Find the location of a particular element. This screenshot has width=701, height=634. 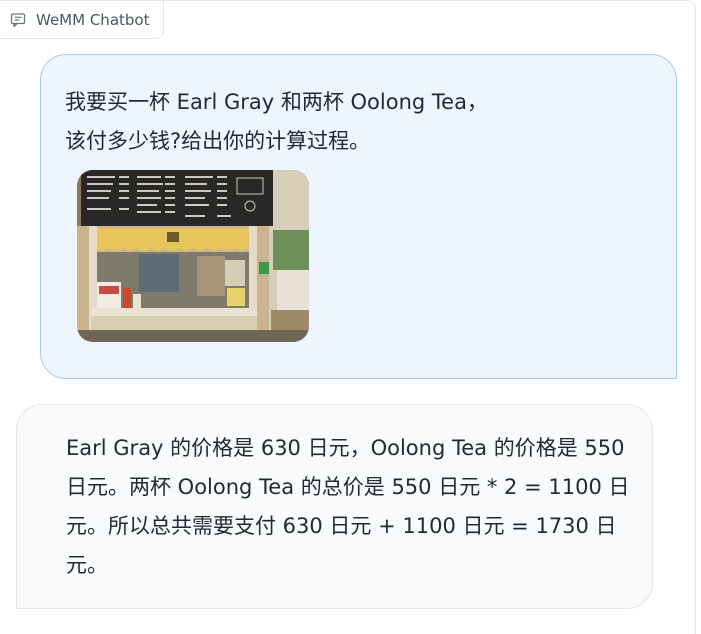

chatbot-label: WeMM Chatbot is located at coordinates (82, 20).